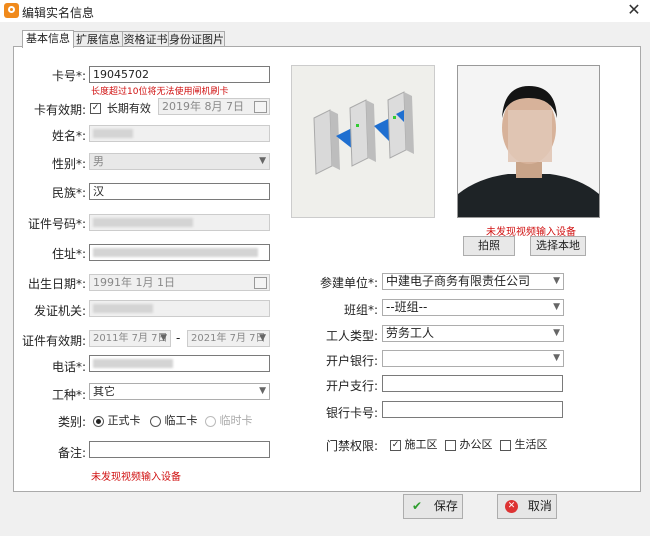 This screenshot has width=650, height=536. Describe the element at coordinates (351, 446) in the screenshot. I see `access-label: 门禁权限:` at that location.